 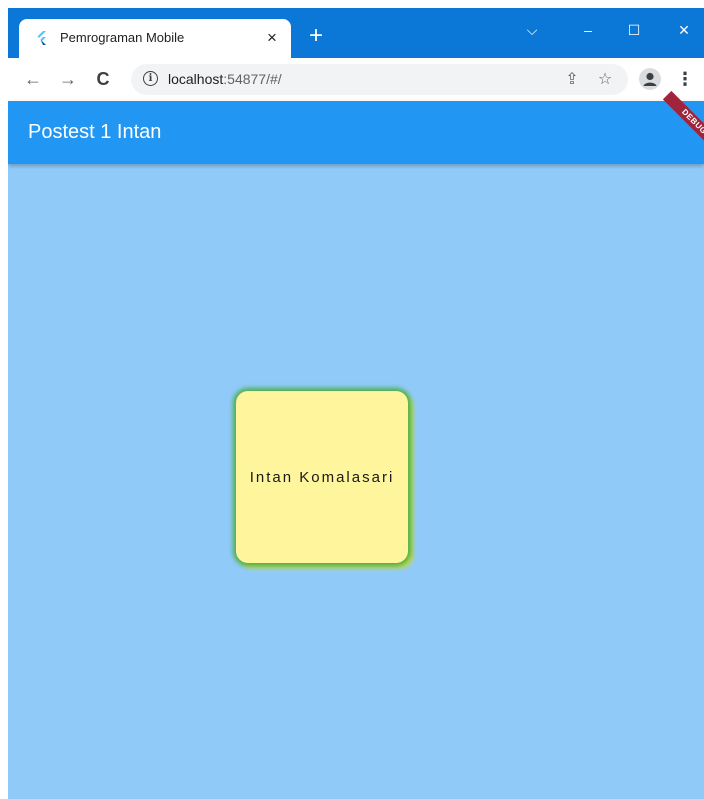 I want to click on flutter-icon, so click(x=42, y=38).